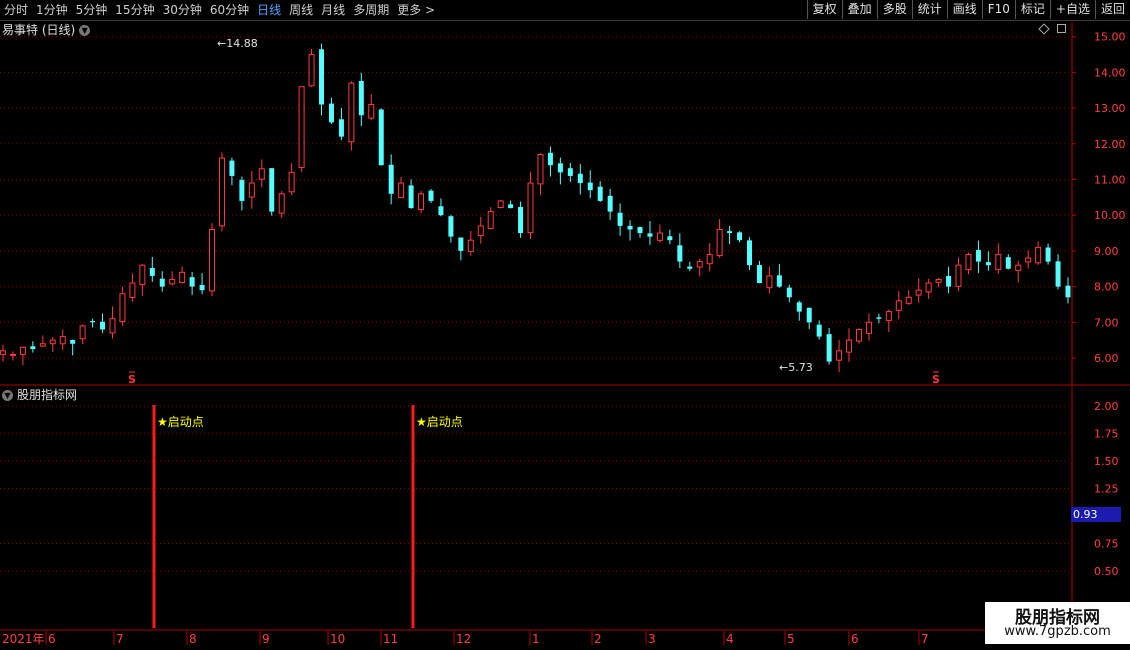 The image size is (1130, 650). Describe the element at coordinates (796, 367) in the screenshot. I see `low-price-label: ←5.73` at that location.